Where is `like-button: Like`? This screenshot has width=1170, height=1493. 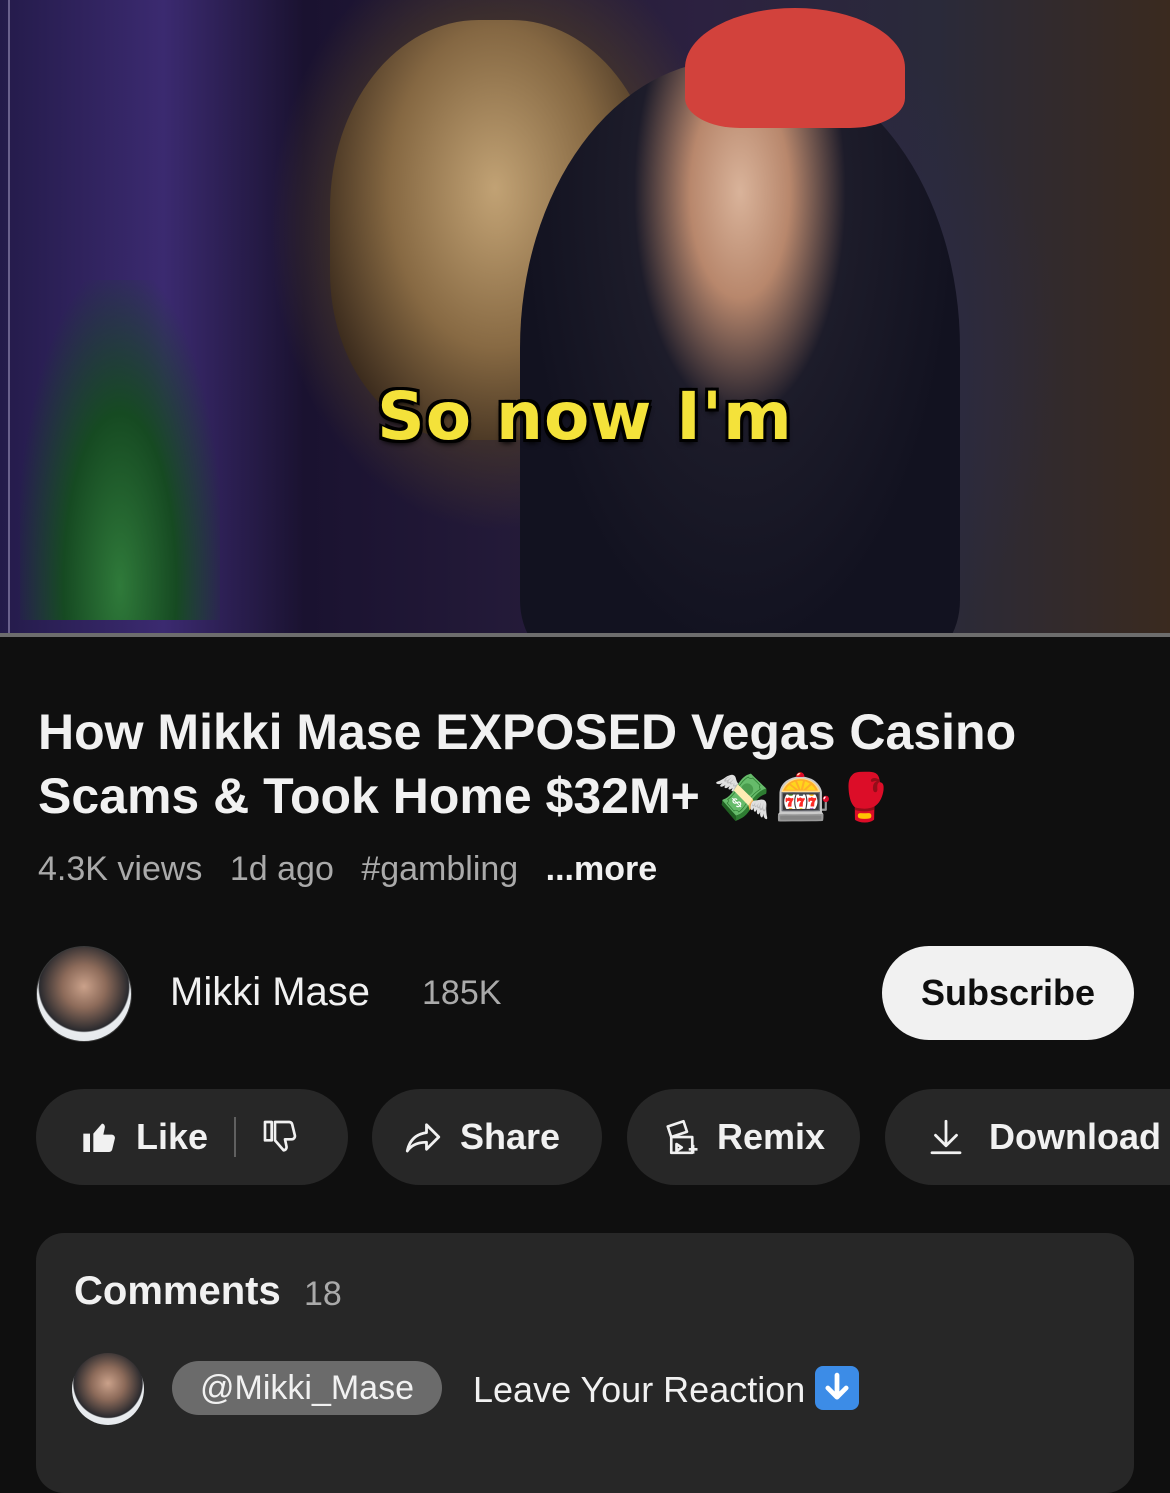 like-button: Like is located at coordinates (122, 1137).